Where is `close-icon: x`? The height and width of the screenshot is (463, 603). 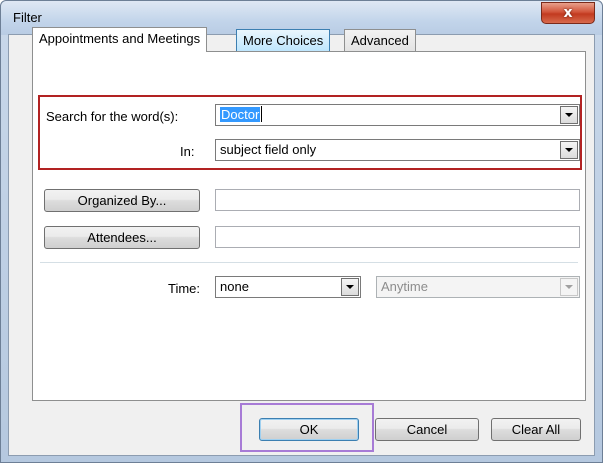 close-icon: x is located at coordinates (568, 13).